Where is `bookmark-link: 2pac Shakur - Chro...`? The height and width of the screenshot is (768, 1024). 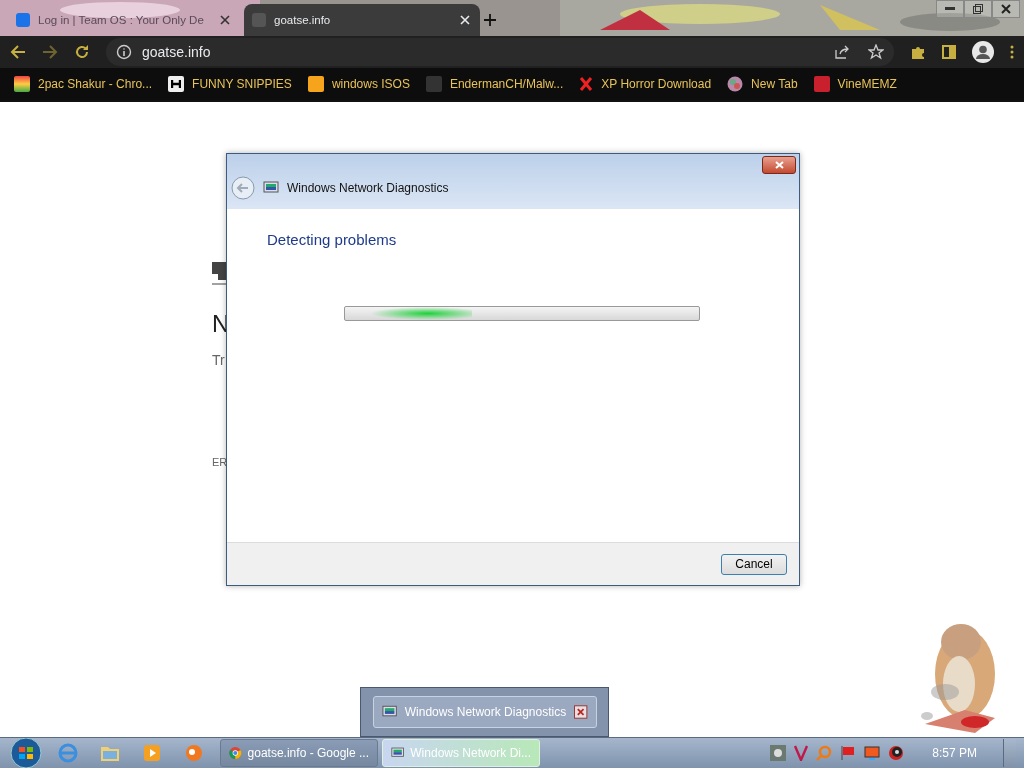 bookmark-link: 2pac Shakur - Chro... is located at coordinates (95, 84).